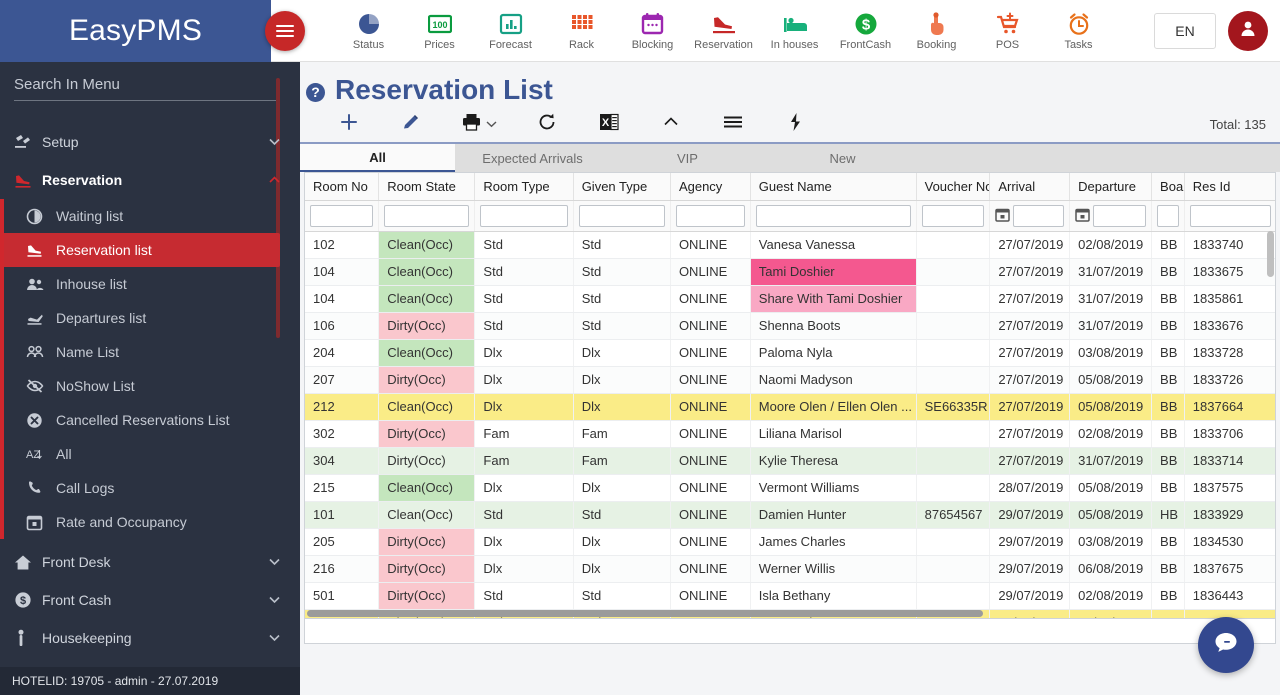 This screenshot has height=695, width=1280. Describe the element at coordinates (794, 31) in the screenshot. I see `nav-item-in-houses: In houses` at that location.